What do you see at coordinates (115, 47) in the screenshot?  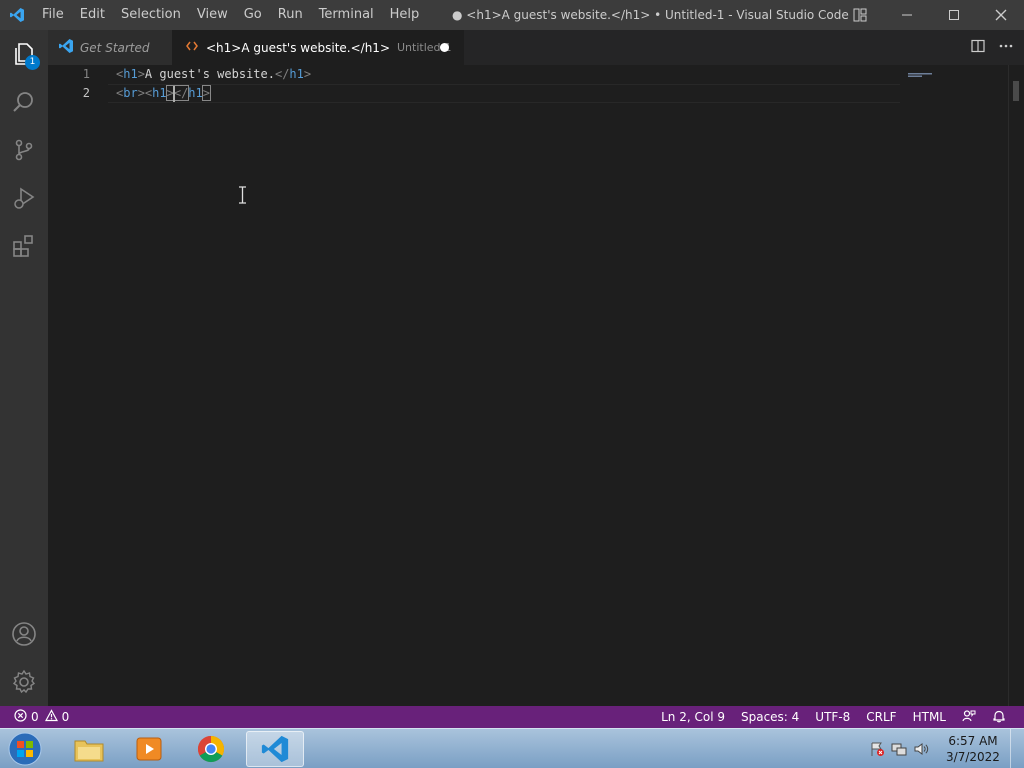 I see `tab-label: Get Started` at bounding box center [115, 47].